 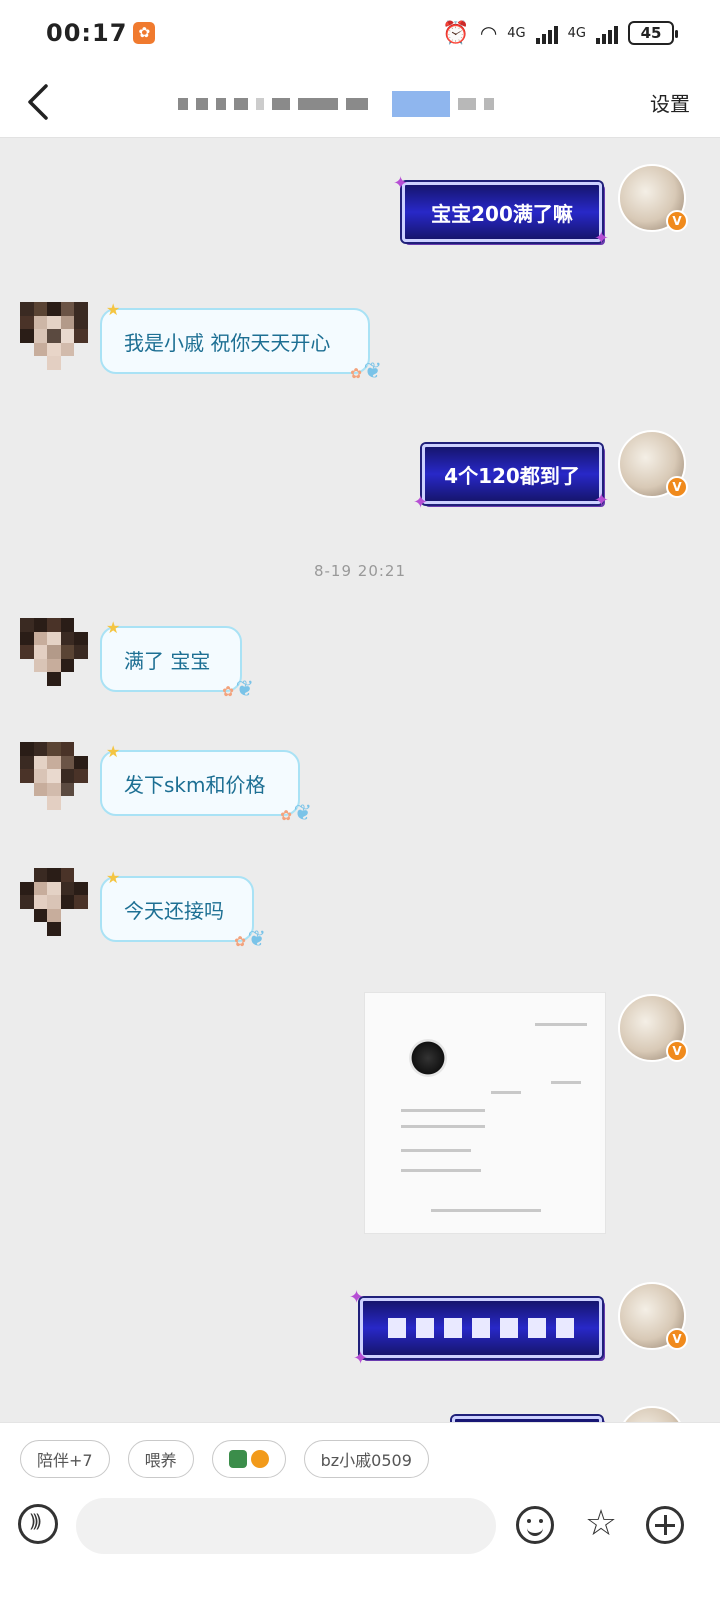 I want to click on message-timestamp: 8-19 20:21, so click(x=360, y=571).